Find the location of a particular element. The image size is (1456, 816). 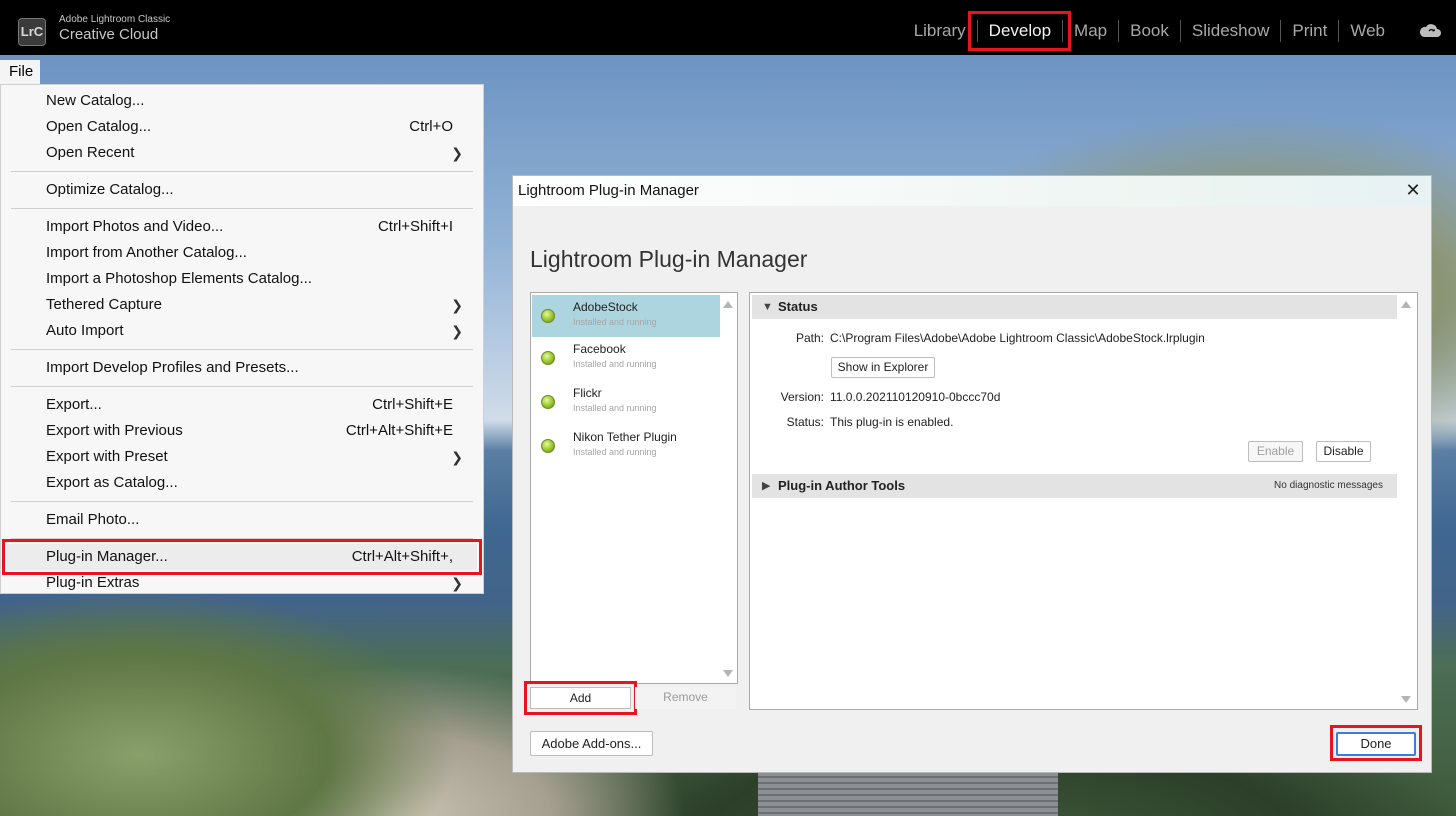

shortcut: Ctrl+Shift+E is located at coordinates (412, 404).